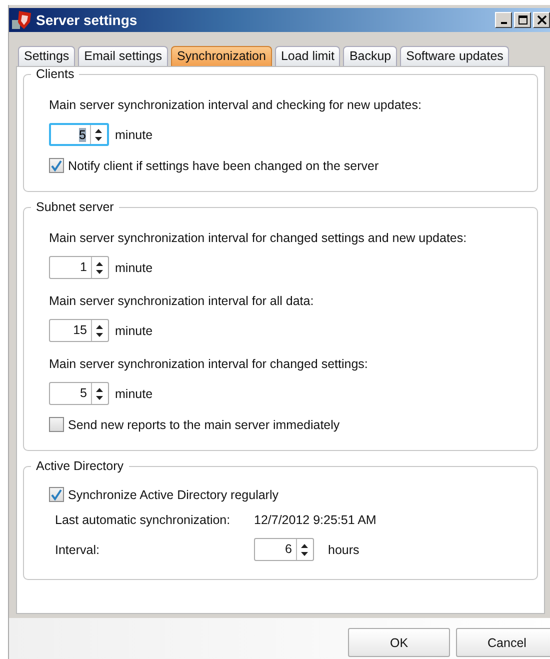  What do you see at coordinates (503, 20) in the screenshot?
I see `minimize-button` at bounding box center [503, 20].